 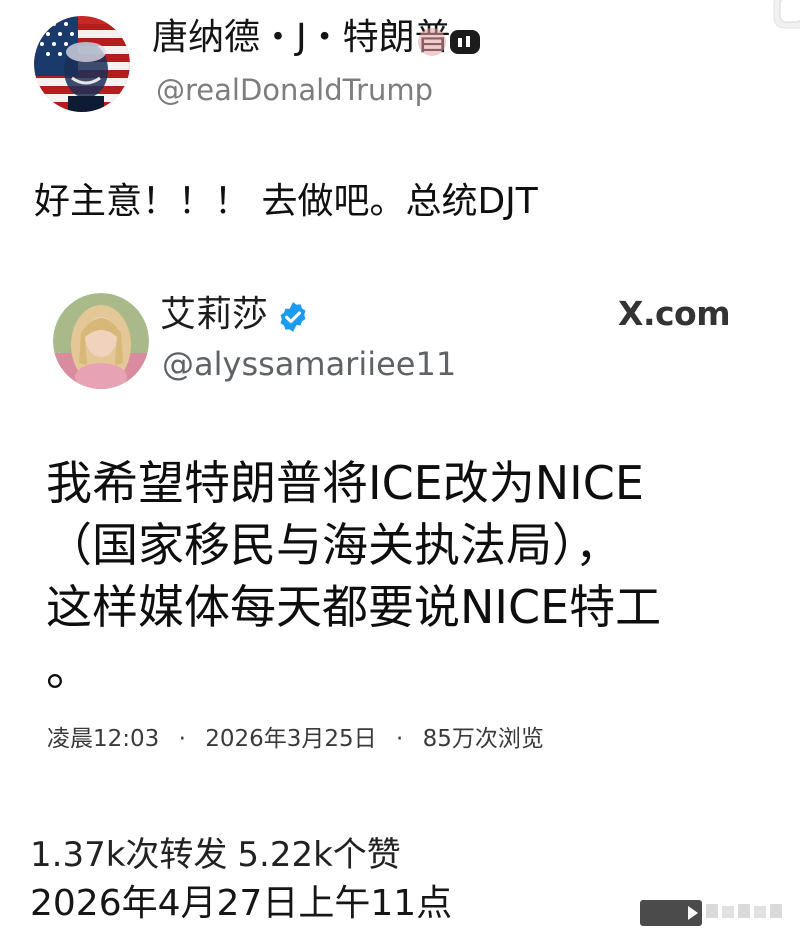 What do you see at coordinates (69, 669) in the screenshot?
I see `quoted-text-line: 。` at bounding box center [69, 669].